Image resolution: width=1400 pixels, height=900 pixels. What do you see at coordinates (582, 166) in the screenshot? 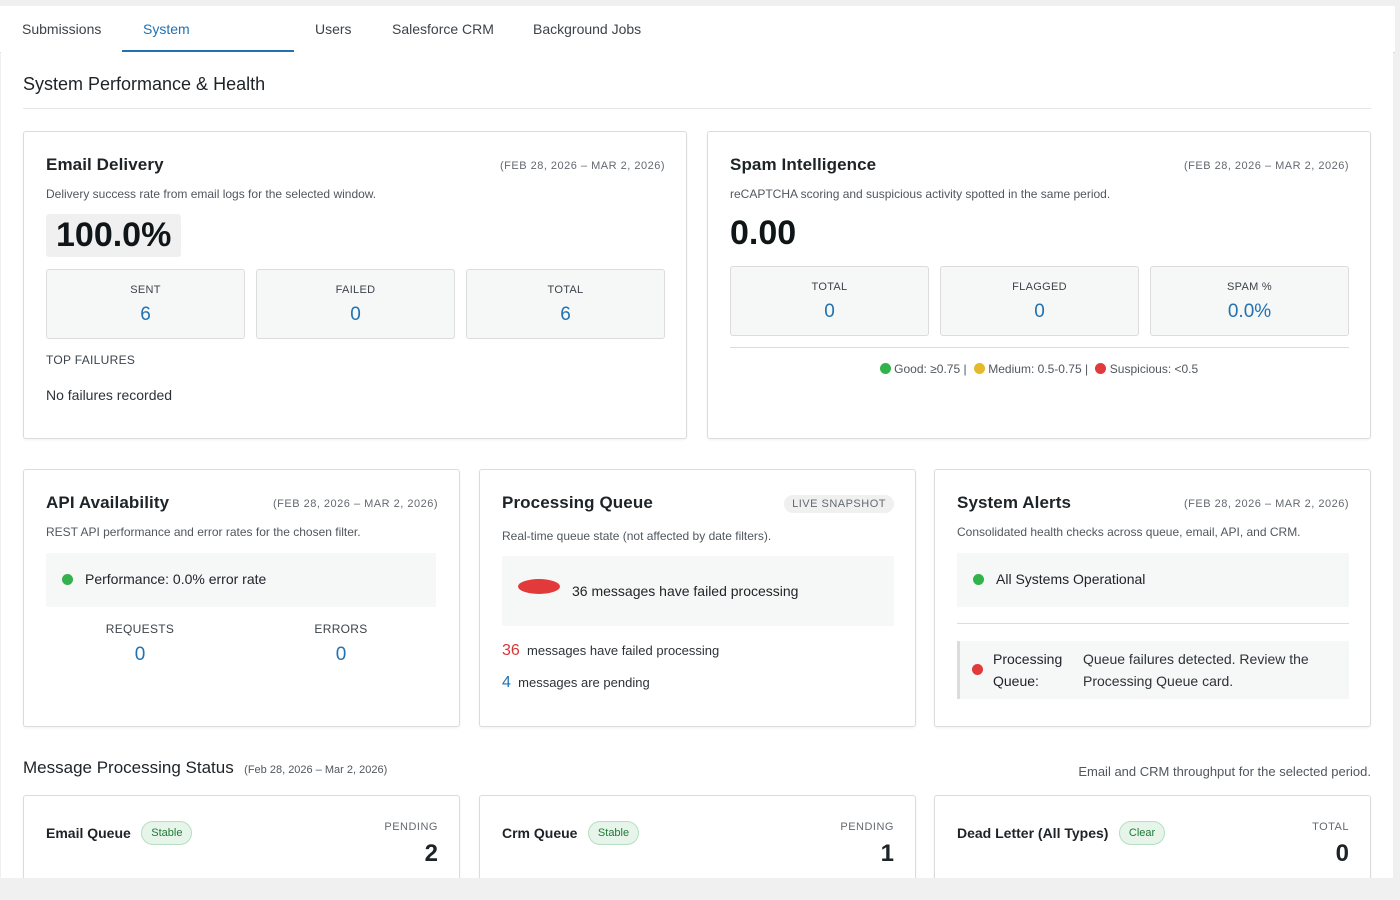
I see `email-delivery-date-range: (FEB 28, 2026 – MAR 2, 2026)` at bounding box center [582, 166].